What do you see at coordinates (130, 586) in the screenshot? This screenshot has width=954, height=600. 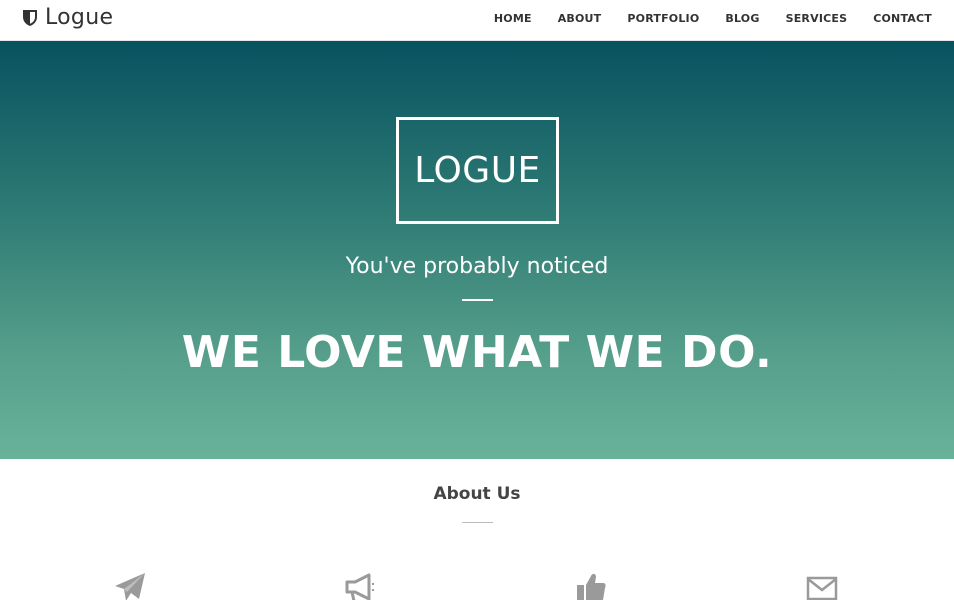 I see `paper-plane-icon` at bounding box center [130, 586].